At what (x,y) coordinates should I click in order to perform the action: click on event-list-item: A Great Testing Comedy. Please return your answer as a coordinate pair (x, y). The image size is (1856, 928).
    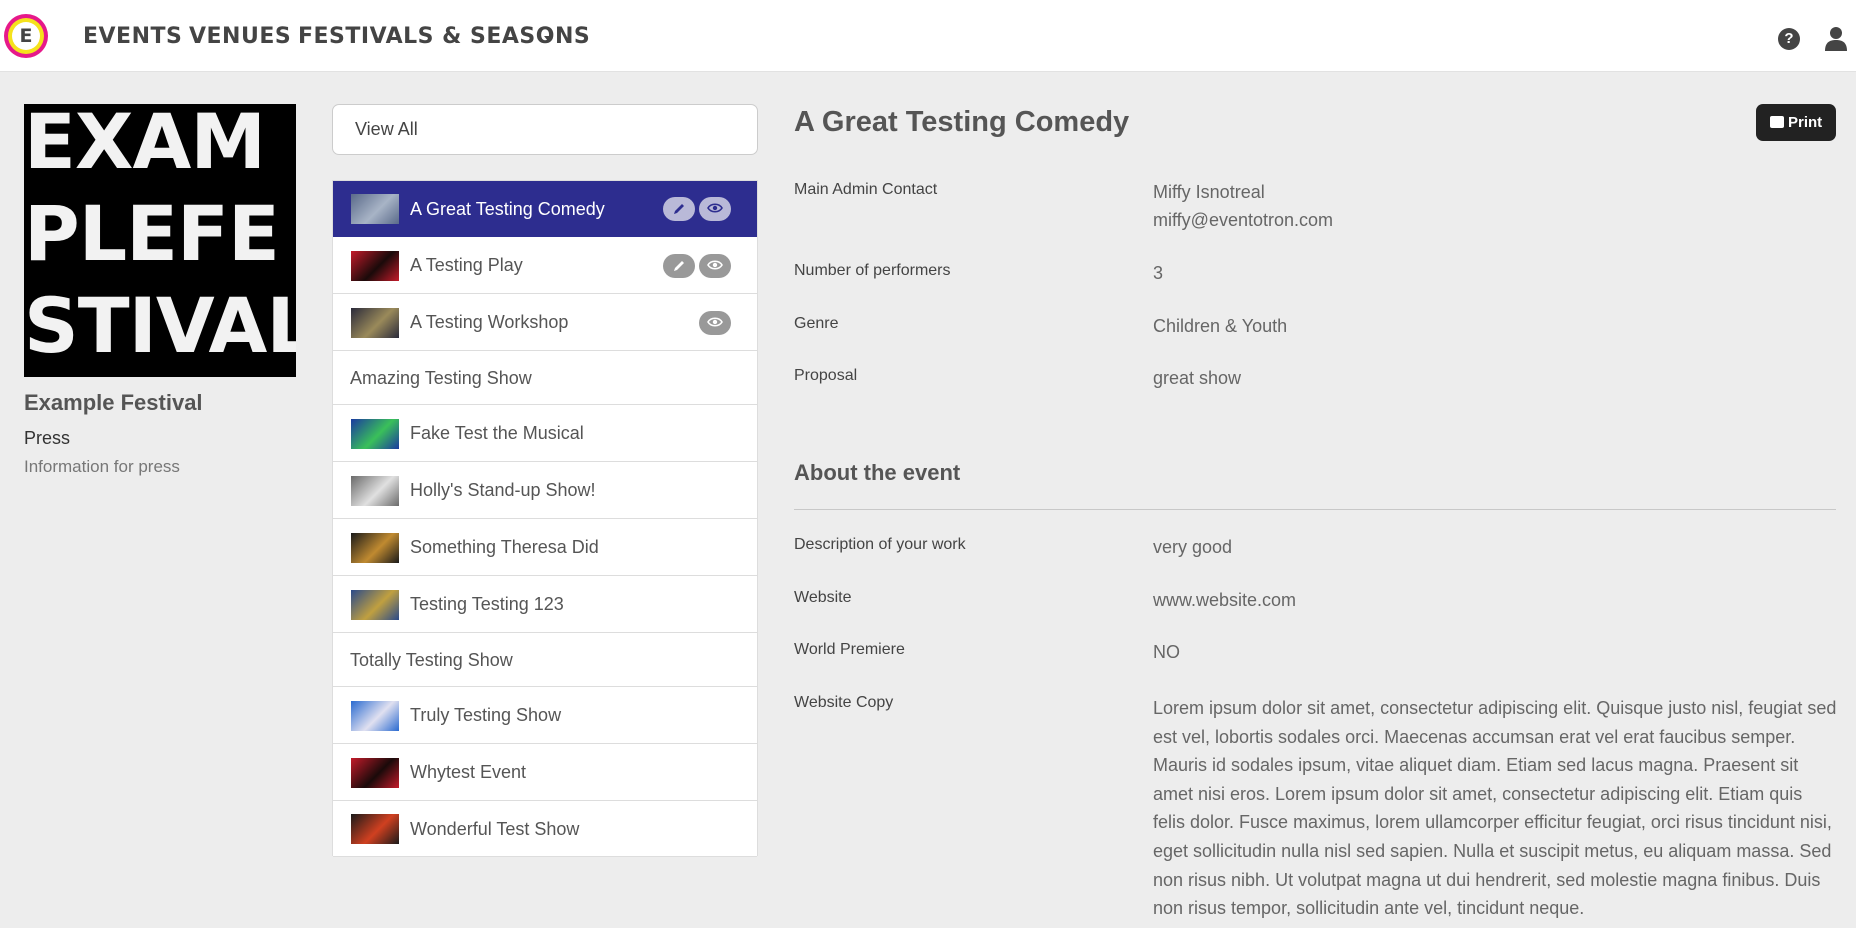
    Looking at the image, I should click on (545, 209).